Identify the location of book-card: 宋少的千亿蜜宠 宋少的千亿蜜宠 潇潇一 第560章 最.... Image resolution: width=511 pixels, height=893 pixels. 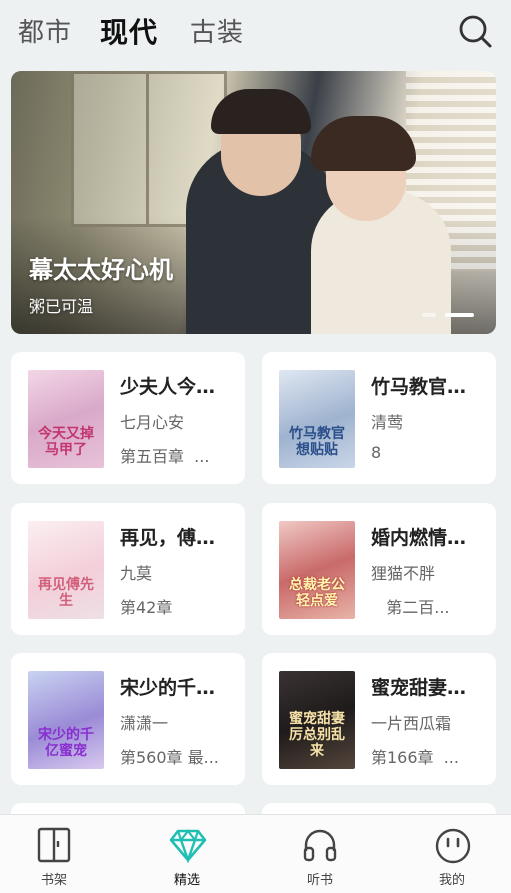
(128, 719).